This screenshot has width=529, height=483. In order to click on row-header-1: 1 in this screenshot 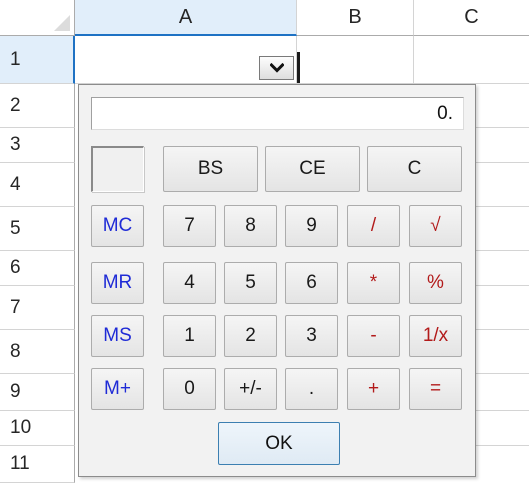, I will do `click(37, 60)`.